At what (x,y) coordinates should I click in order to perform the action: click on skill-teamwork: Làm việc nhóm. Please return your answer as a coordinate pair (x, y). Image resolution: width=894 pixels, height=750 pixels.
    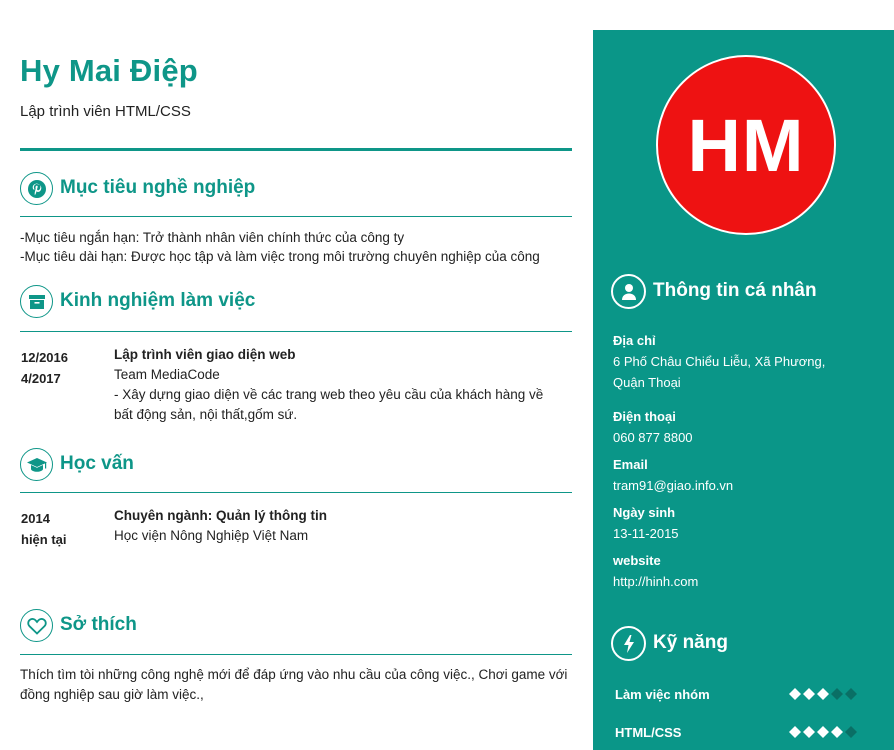
    Looking at the image, I should click on (745, 695).